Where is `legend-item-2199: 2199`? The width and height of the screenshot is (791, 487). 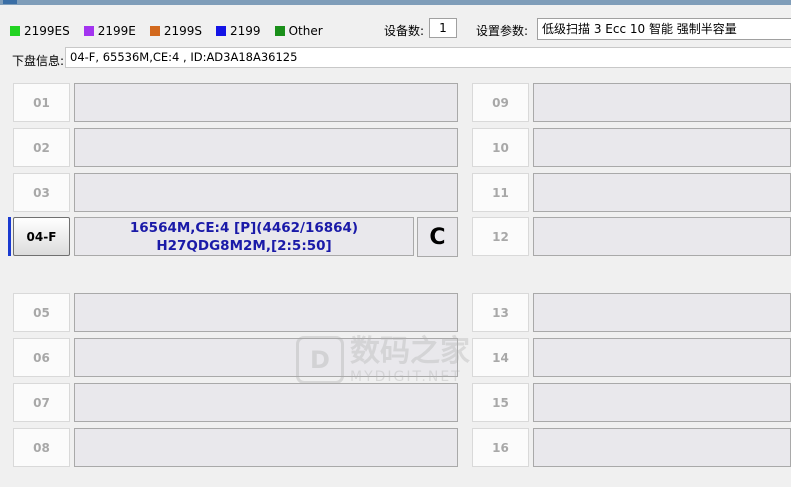 legend-item-2199: 2199 is located at coordinates (238, 31).